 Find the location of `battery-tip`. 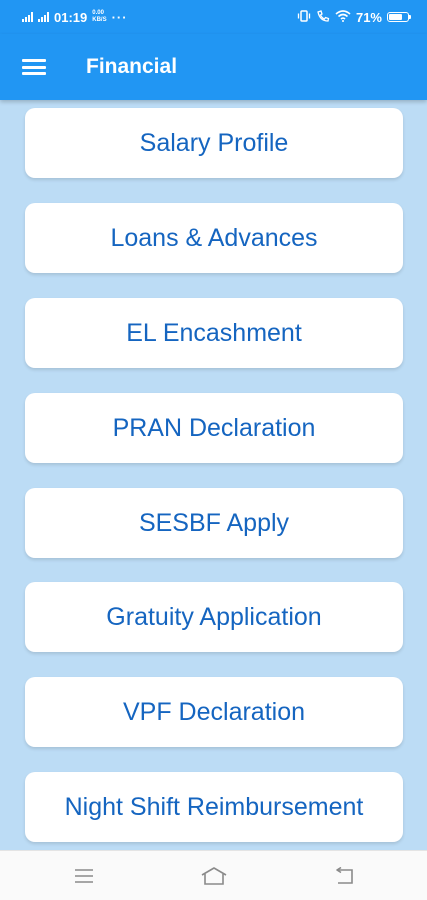

battery-tip is located at coordinates (410, 17).